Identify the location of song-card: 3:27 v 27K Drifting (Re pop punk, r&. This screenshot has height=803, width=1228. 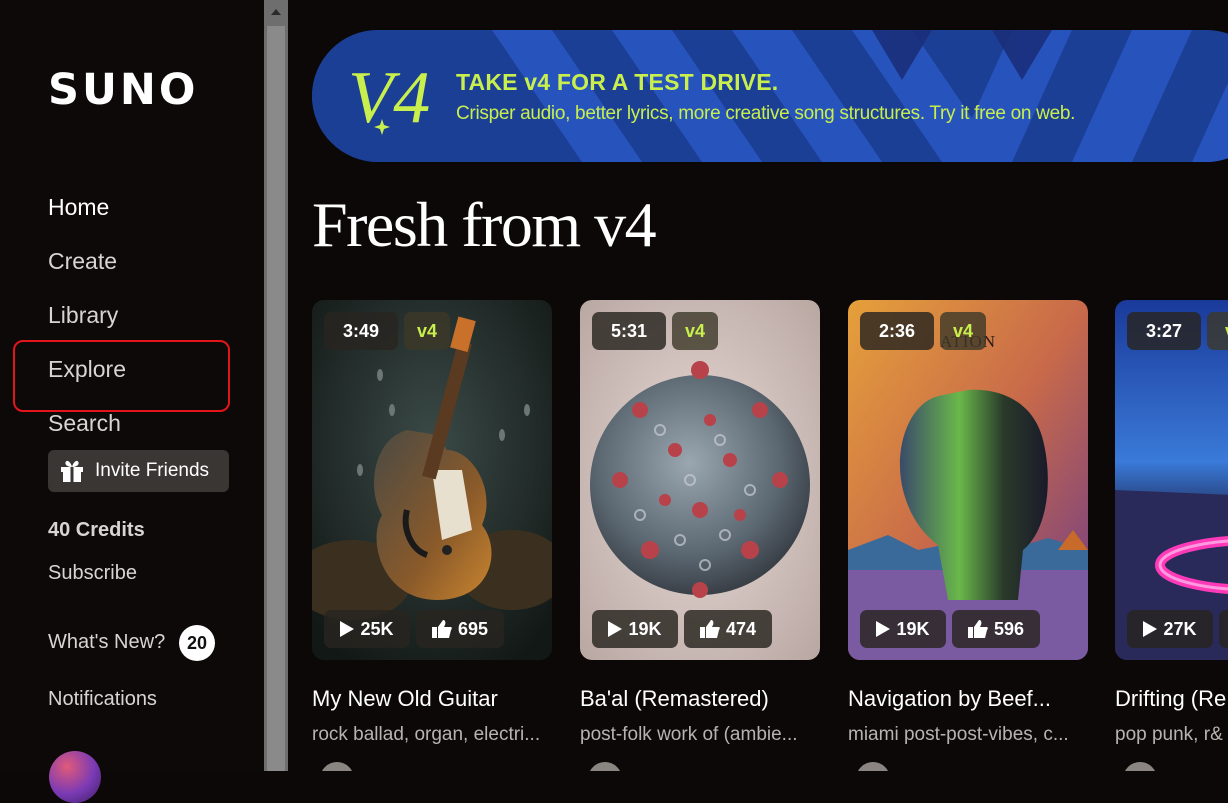
(1171, 535).